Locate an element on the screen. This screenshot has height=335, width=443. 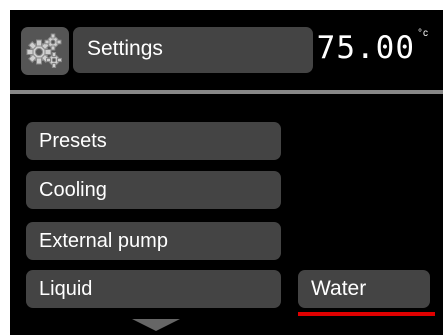
temperature-readout: 75.00 °c is located at coordinates (372, 49).